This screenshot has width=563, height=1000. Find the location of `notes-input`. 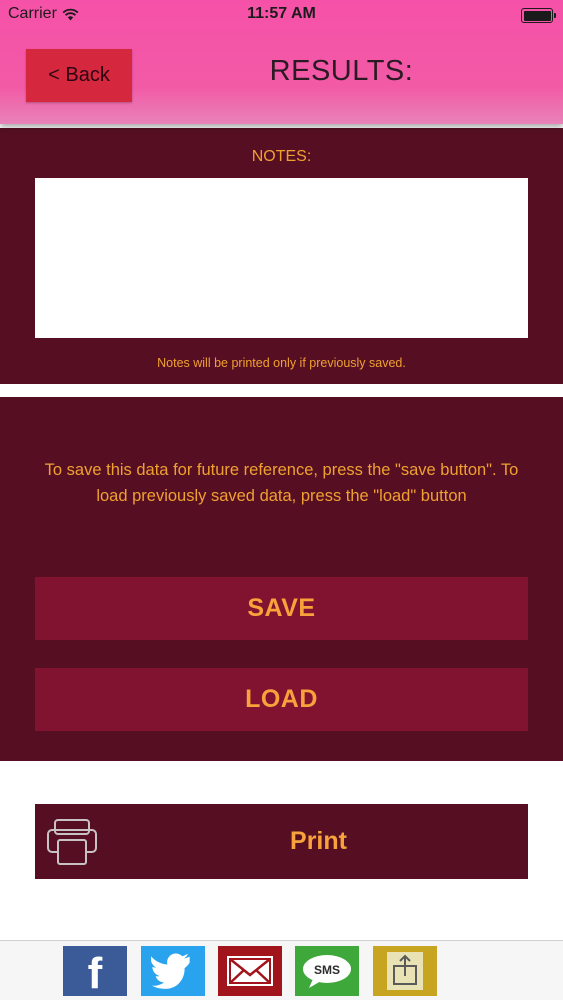

notes-input is located at coordinates (281, 258).